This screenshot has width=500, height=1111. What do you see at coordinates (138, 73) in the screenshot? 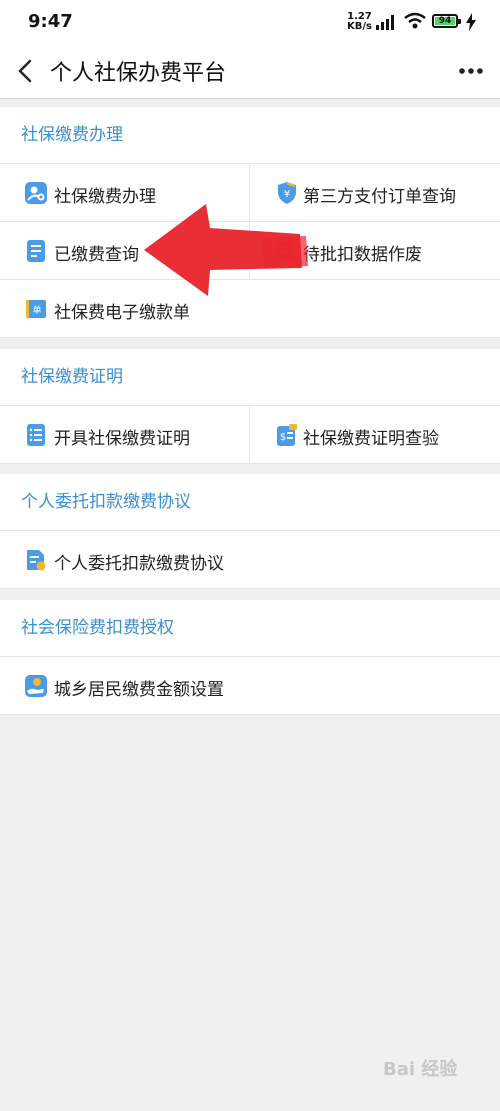
I see `page-title: 个人社保办费平台` at bounding box center [138, 73].